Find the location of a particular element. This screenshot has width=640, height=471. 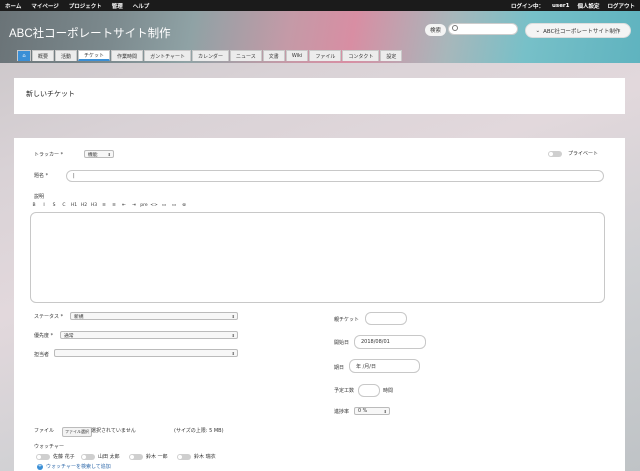

add-watcher-label: ウォッチャーを検索して追加 is located at coordinates (78, 467).